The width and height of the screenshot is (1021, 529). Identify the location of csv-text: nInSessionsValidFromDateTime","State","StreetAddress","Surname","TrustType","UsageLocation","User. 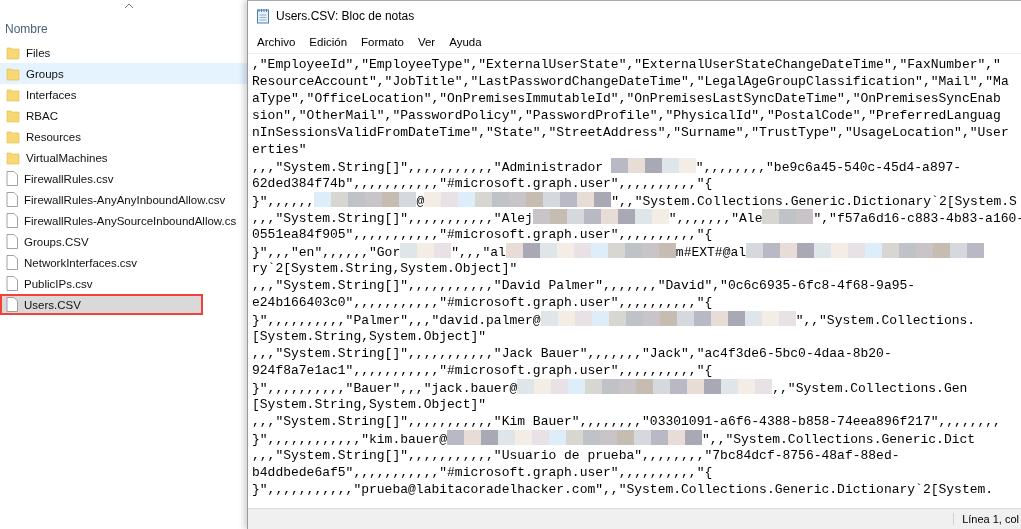
(630, 132).